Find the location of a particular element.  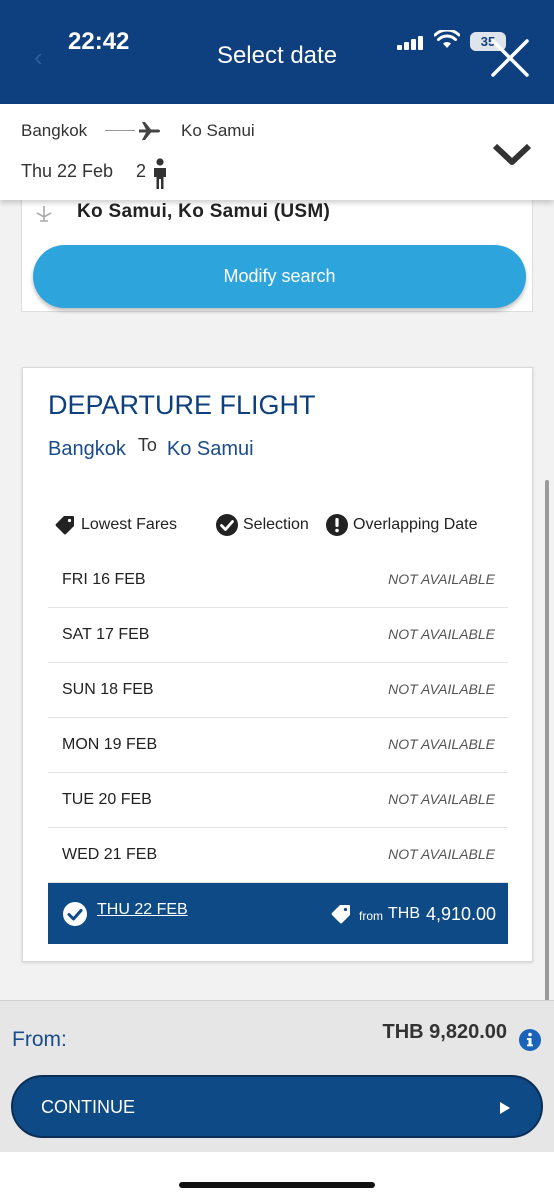

close-icon is located at coordinates (510, 58).